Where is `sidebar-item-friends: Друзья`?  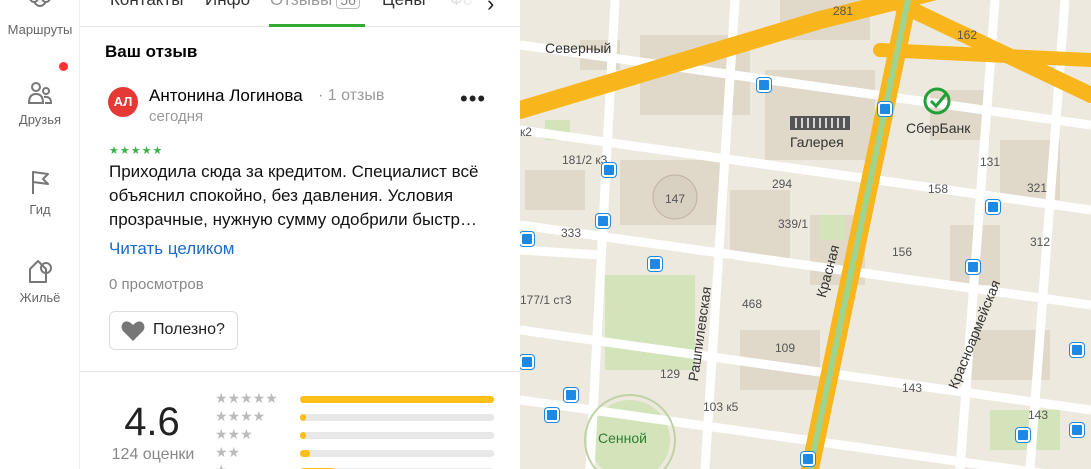 sidebar-item-friends: Друзья is located at coordinates (40, 102).